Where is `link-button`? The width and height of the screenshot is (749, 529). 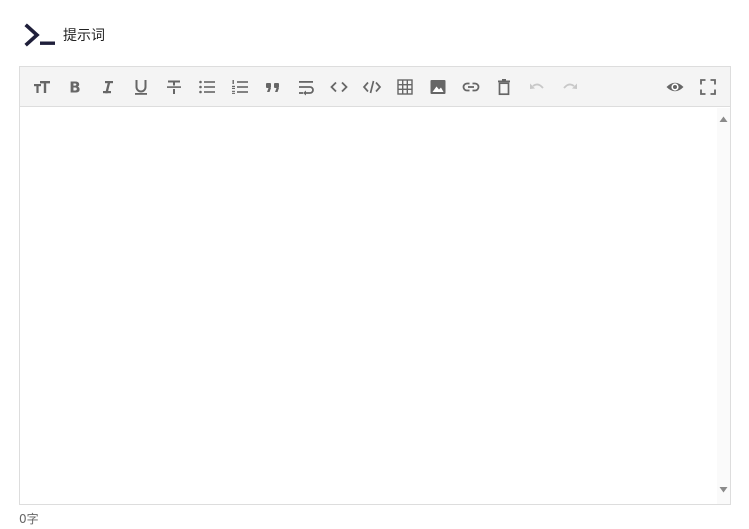 link-button is located at coordinates (471, 87).